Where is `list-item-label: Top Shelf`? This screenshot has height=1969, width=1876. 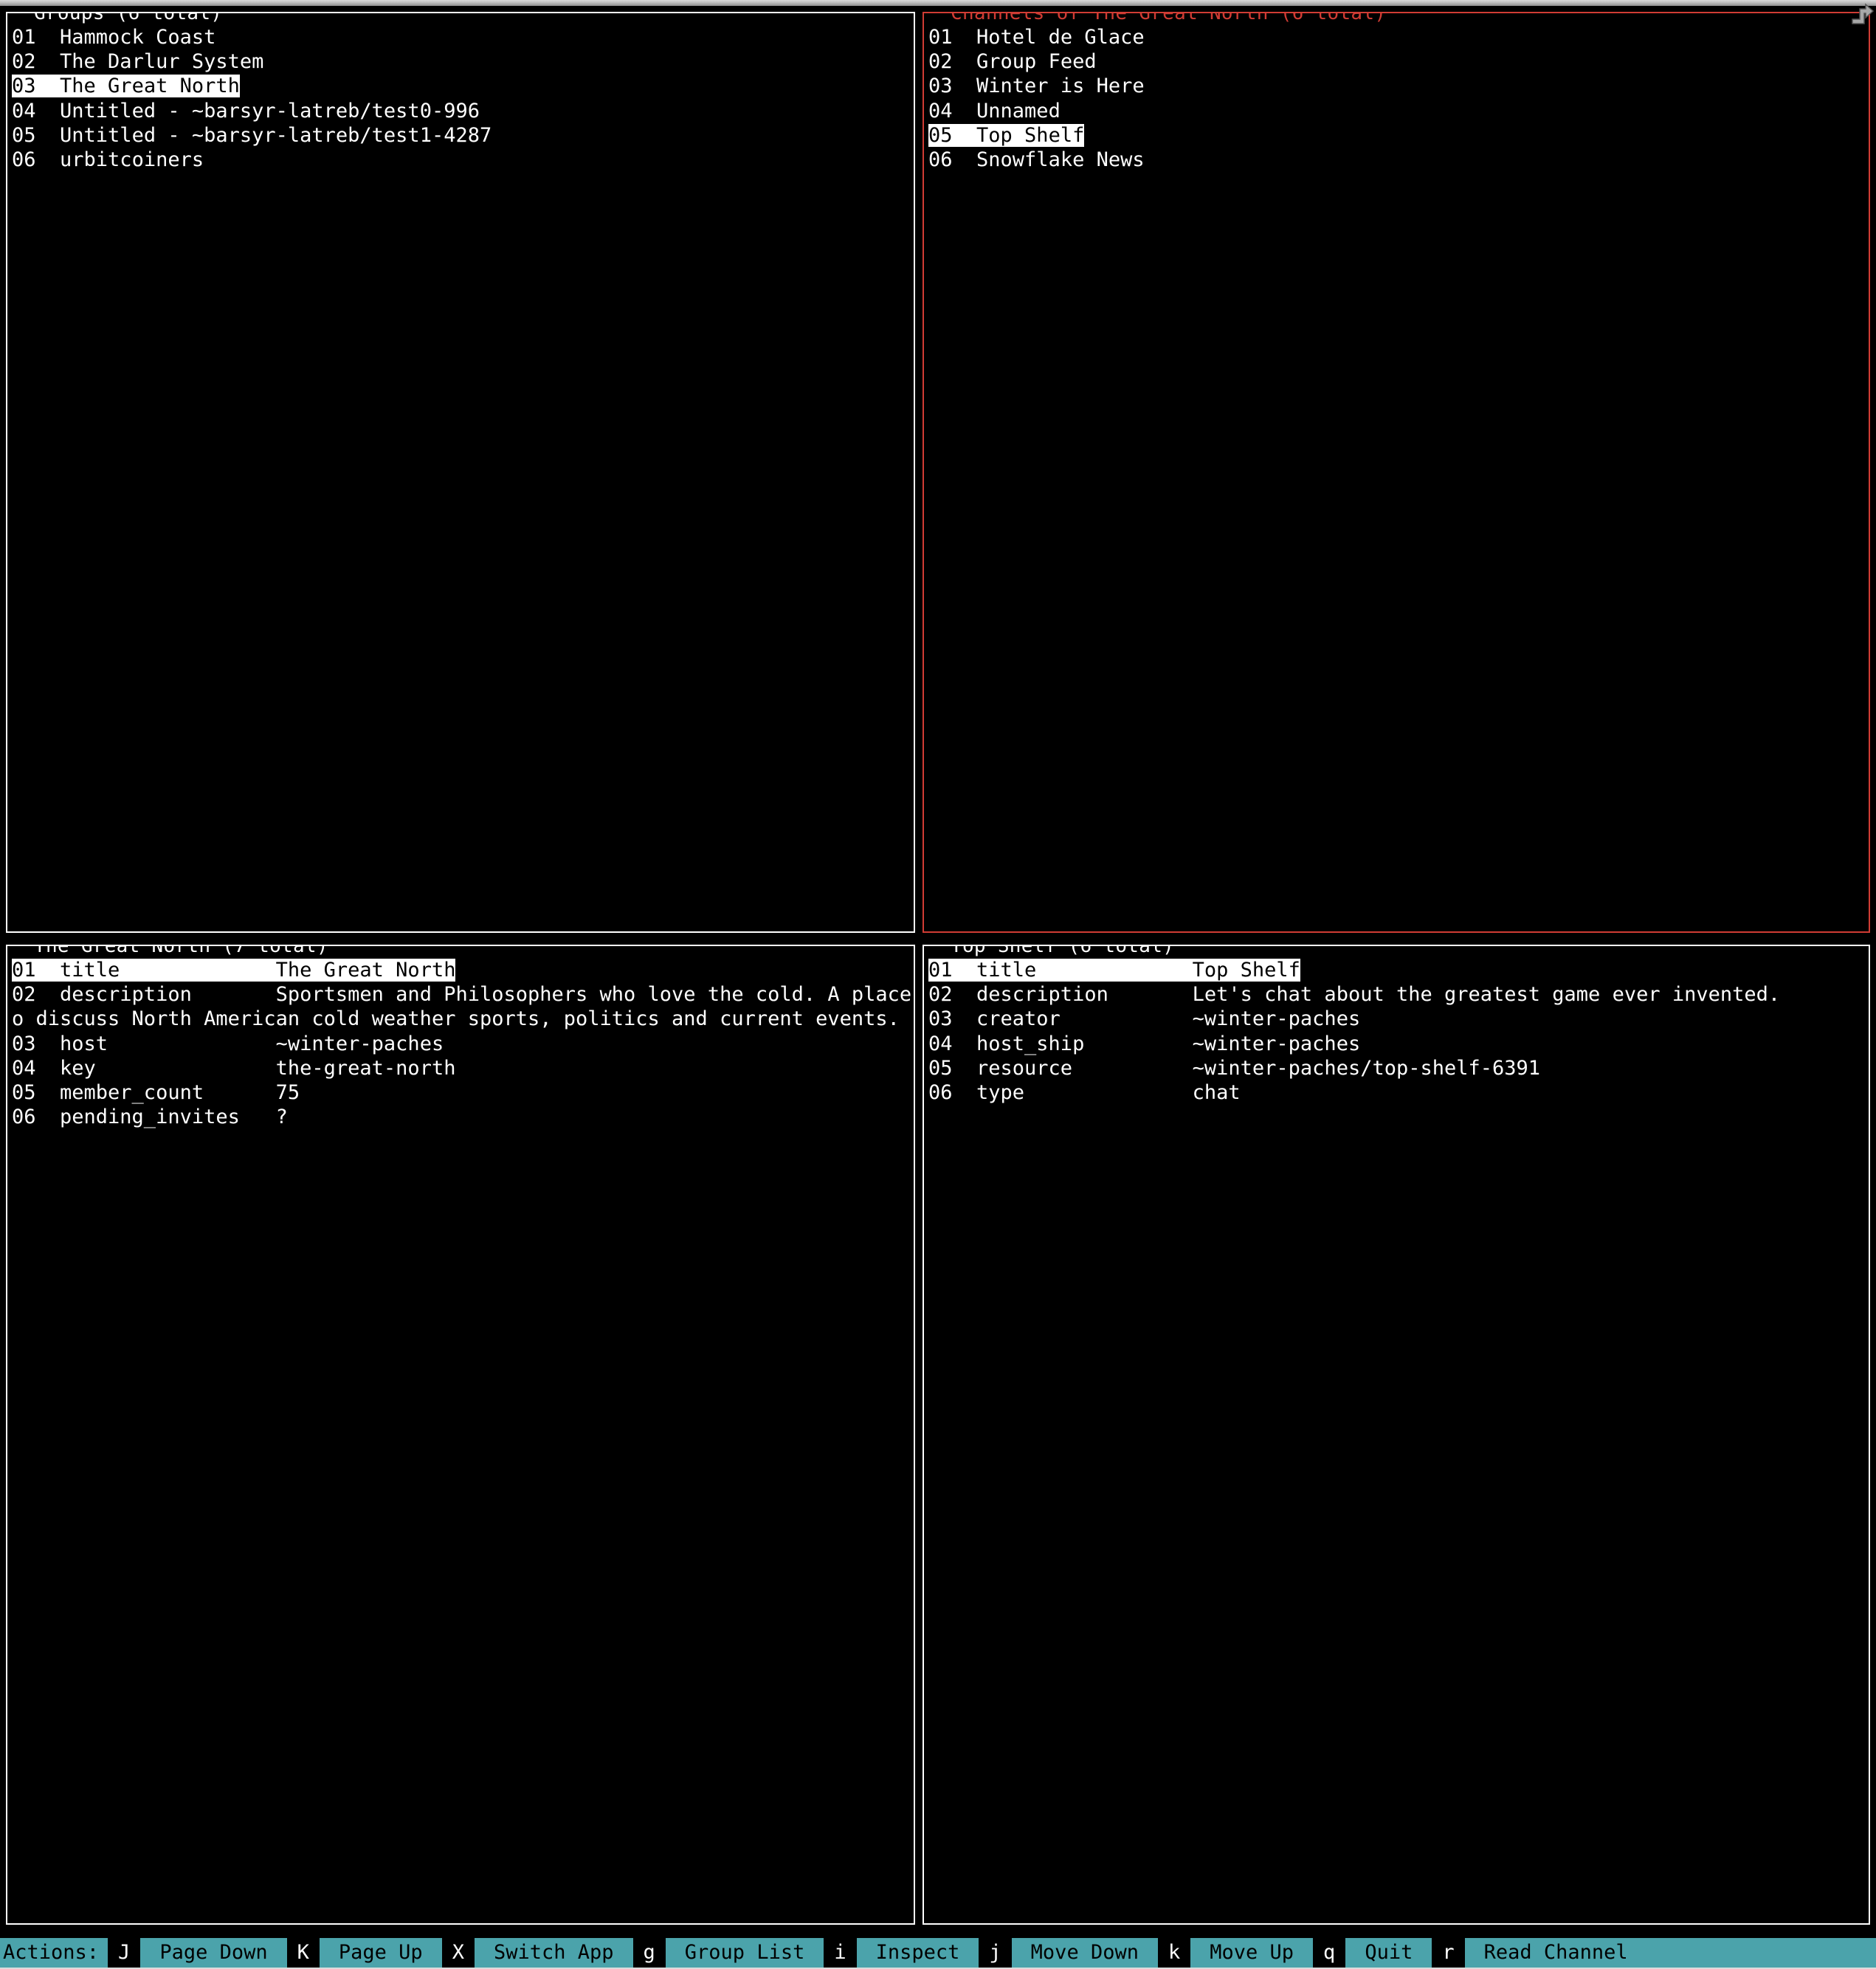
list-item-label: Top Shelf is located at coordinates (1030, 135).